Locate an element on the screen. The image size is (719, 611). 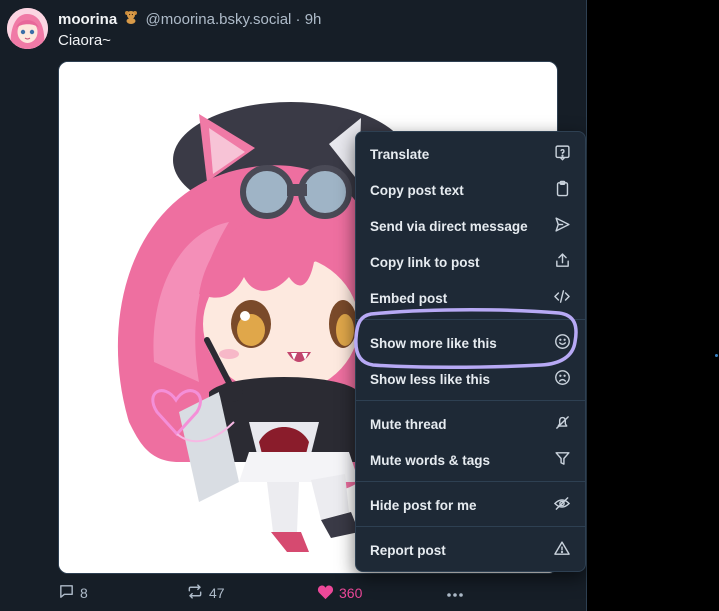
menu-item-label: Mute thread is located at coordinates (408, 424).